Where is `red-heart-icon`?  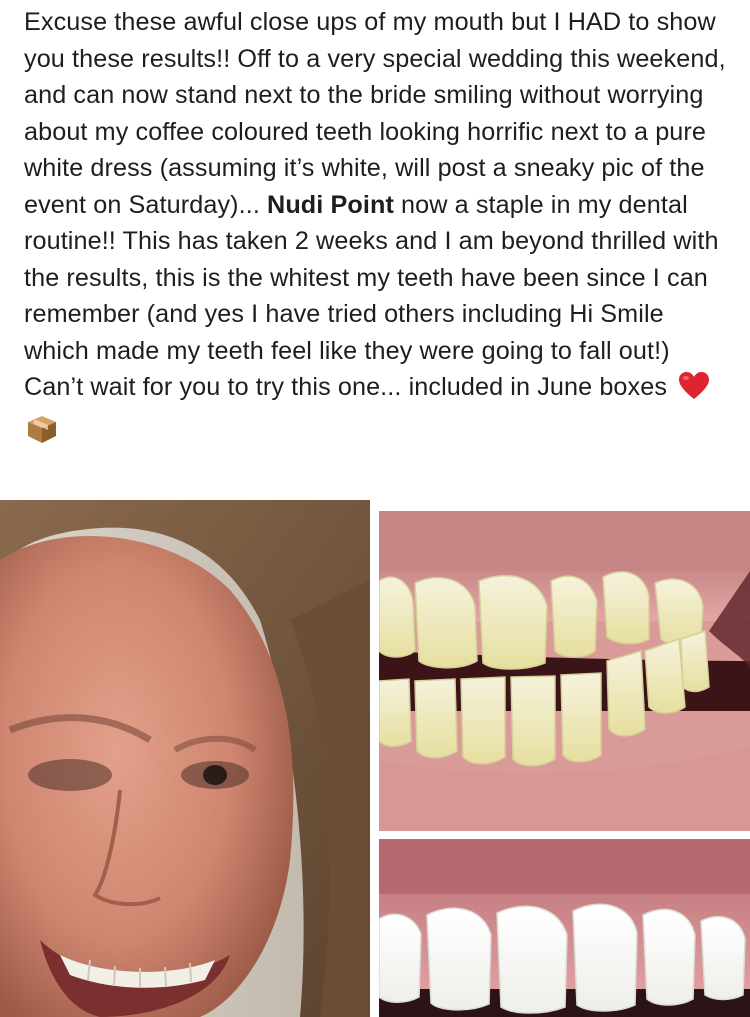 red-heart-icon is located at coordinates (694, 391).